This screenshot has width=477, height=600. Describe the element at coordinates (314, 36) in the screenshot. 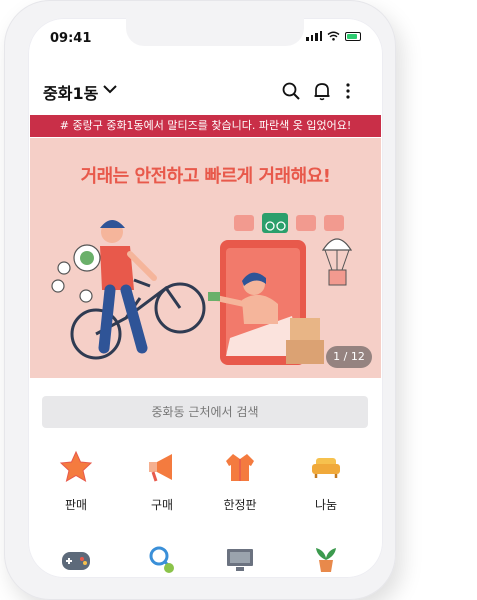

I see `cellular-signal-icon` at that location.